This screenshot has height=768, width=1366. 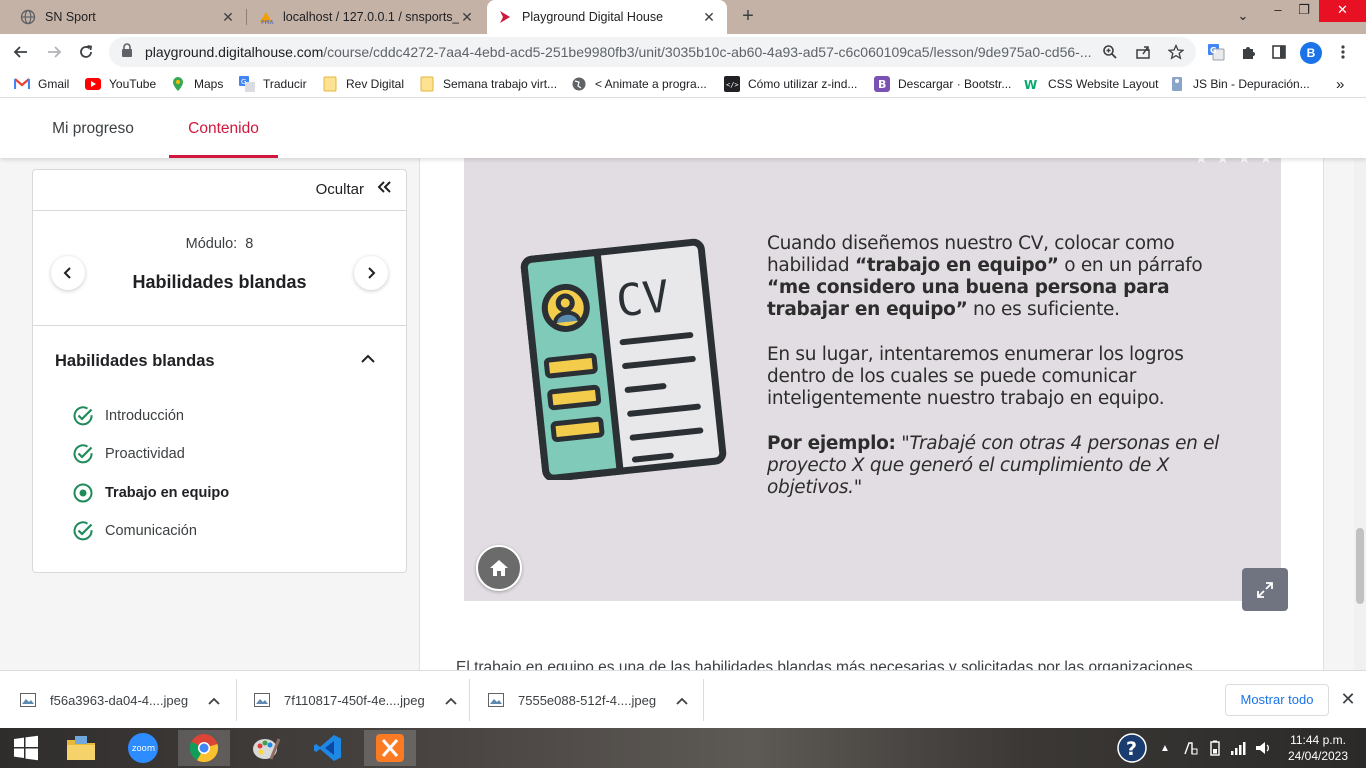 What do you see at coordinates (211, 244) in the screenshot?
I see `module-label: Módulo:` at bounding box center [211, 244].